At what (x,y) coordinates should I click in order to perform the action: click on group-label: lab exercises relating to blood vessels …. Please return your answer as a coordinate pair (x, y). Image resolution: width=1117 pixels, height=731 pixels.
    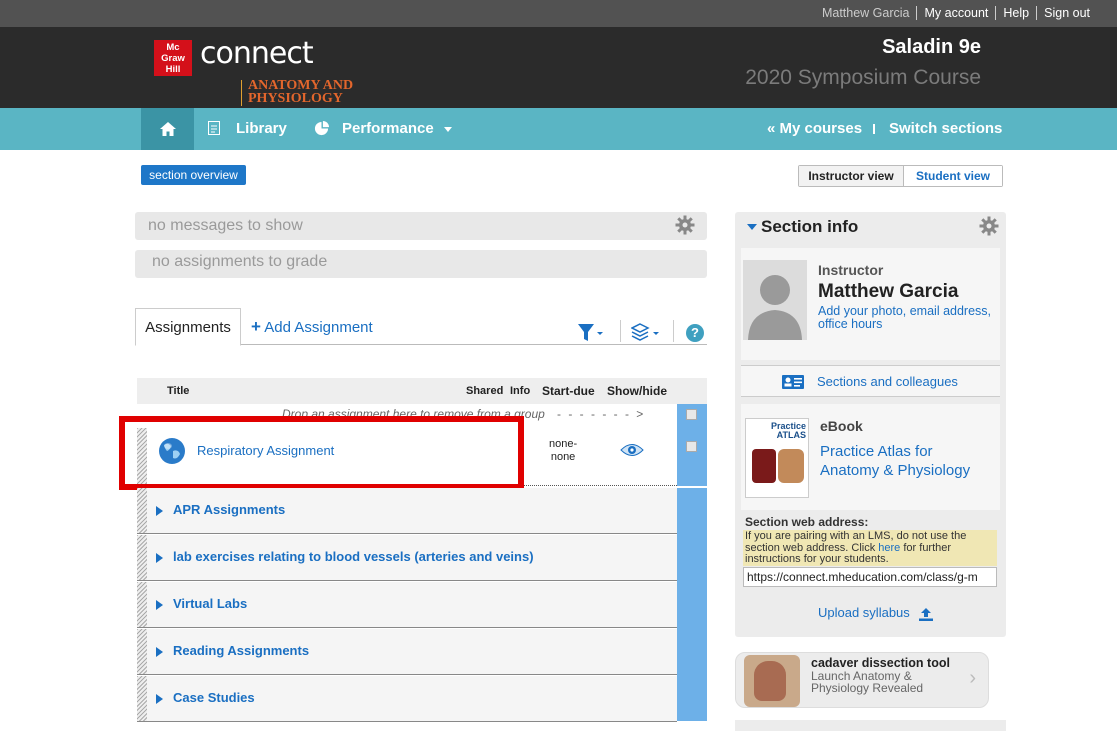
    Looking at the image, I should click on (353, 556).